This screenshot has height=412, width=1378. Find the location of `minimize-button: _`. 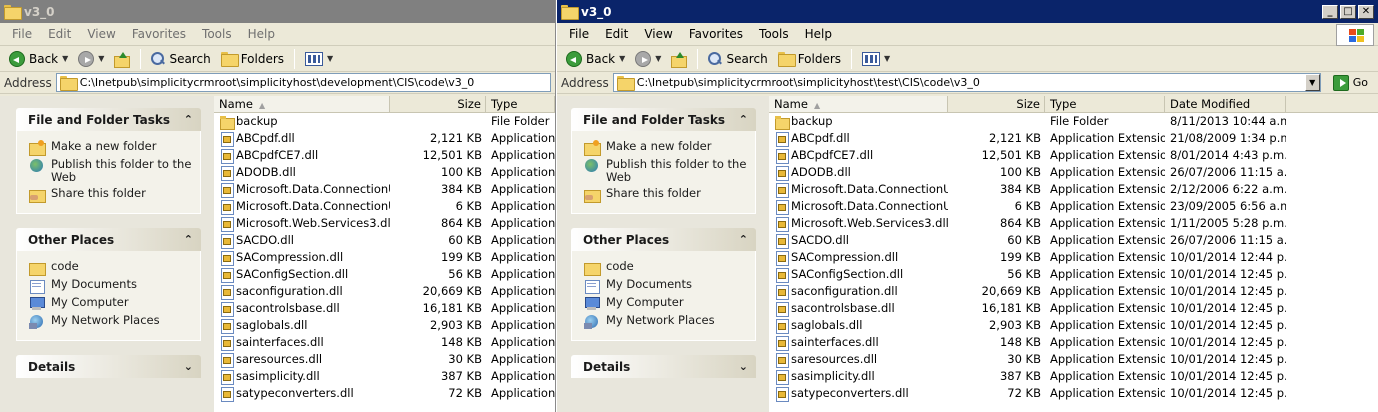

minimize-button: _ is located at coordinates (1330, 11).